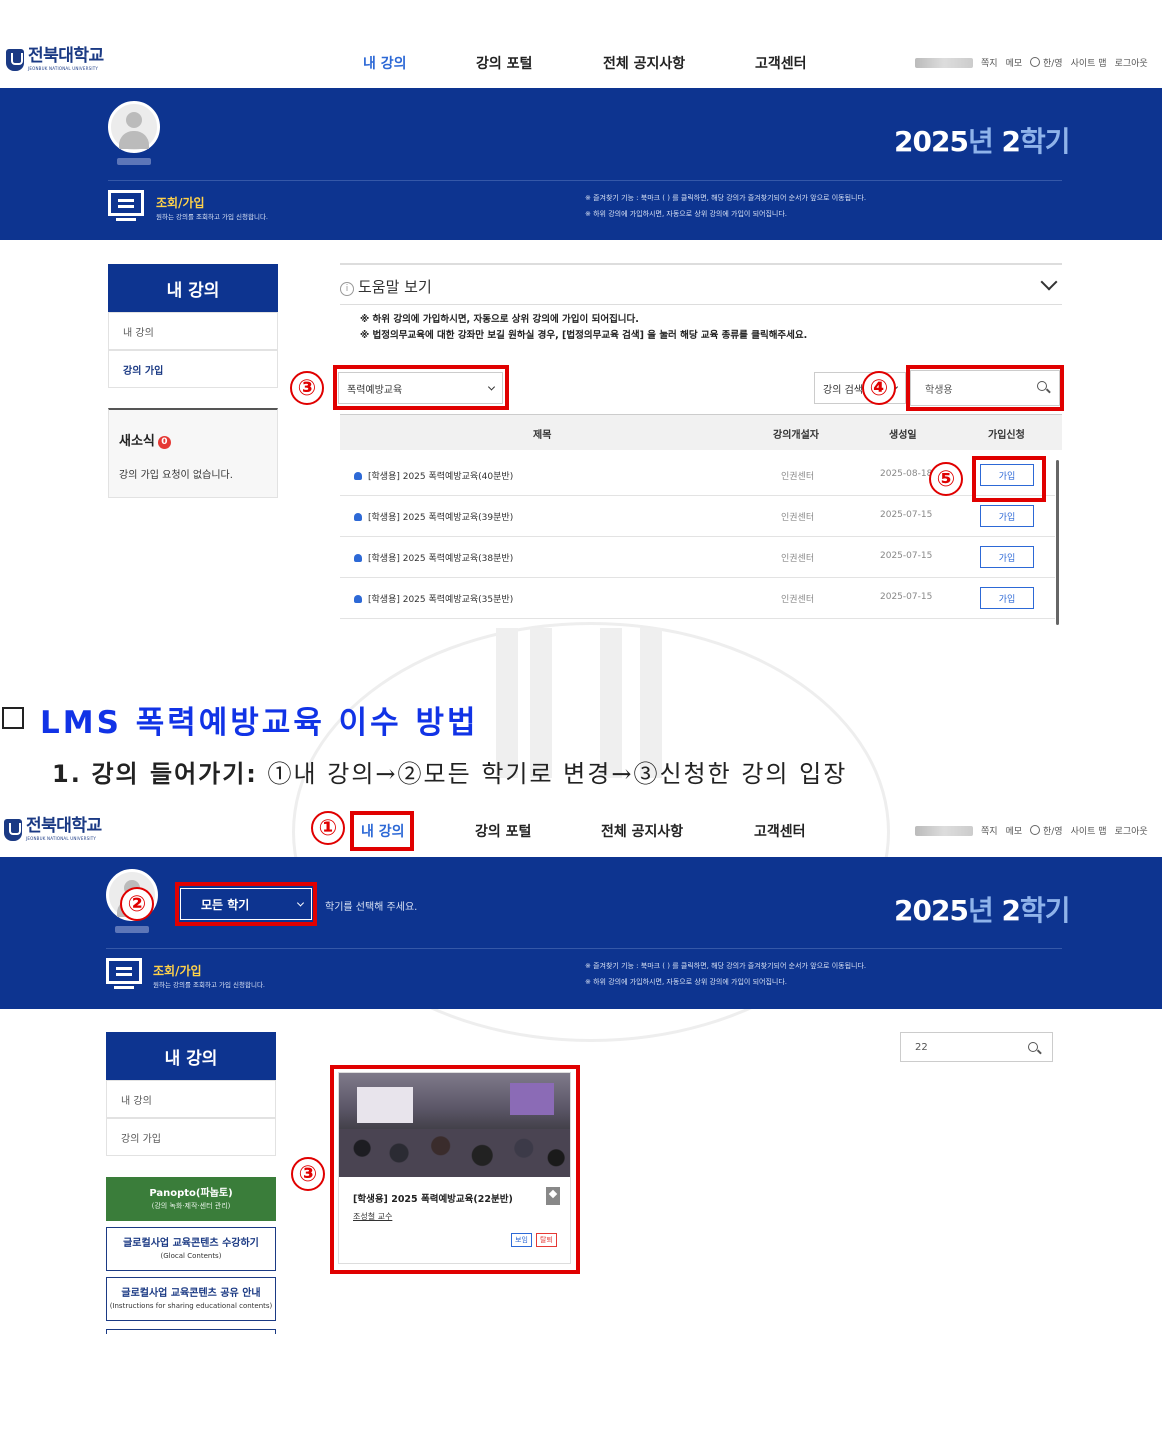  What do you see at coordinates (542, 435) in the screenshot?
I see `col-title: 제목` at bounding box center [542, 435].